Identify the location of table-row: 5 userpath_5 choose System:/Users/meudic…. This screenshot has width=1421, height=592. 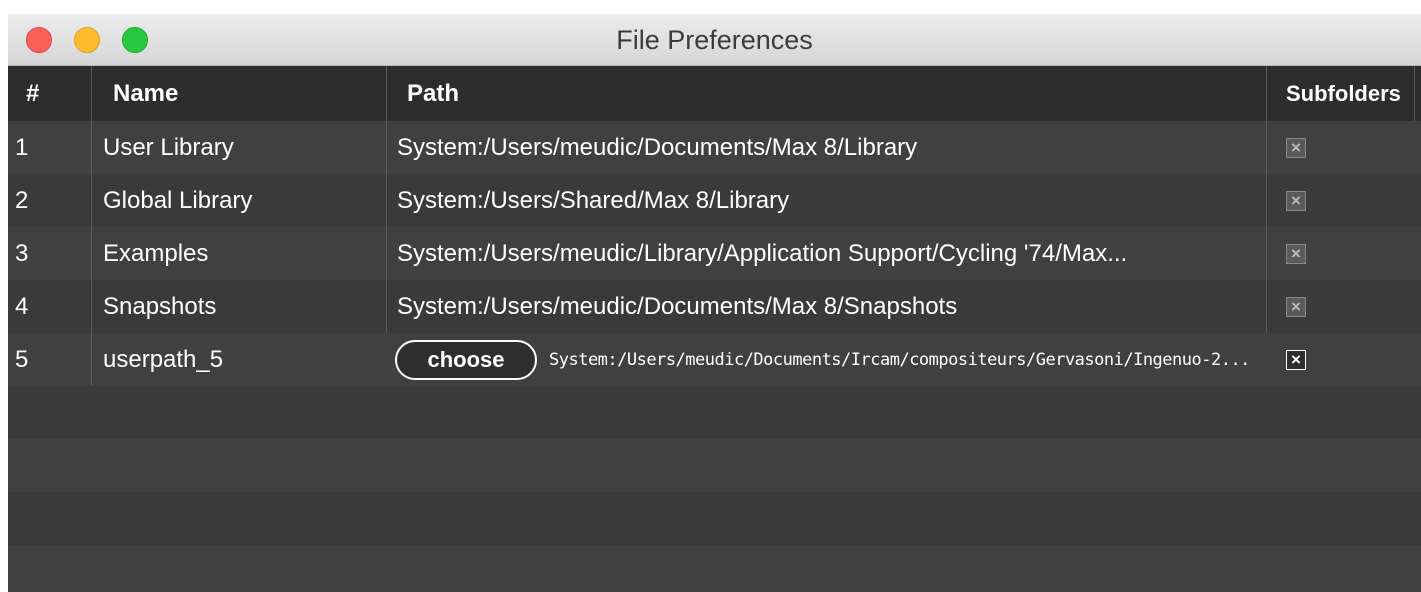
(714, 359).